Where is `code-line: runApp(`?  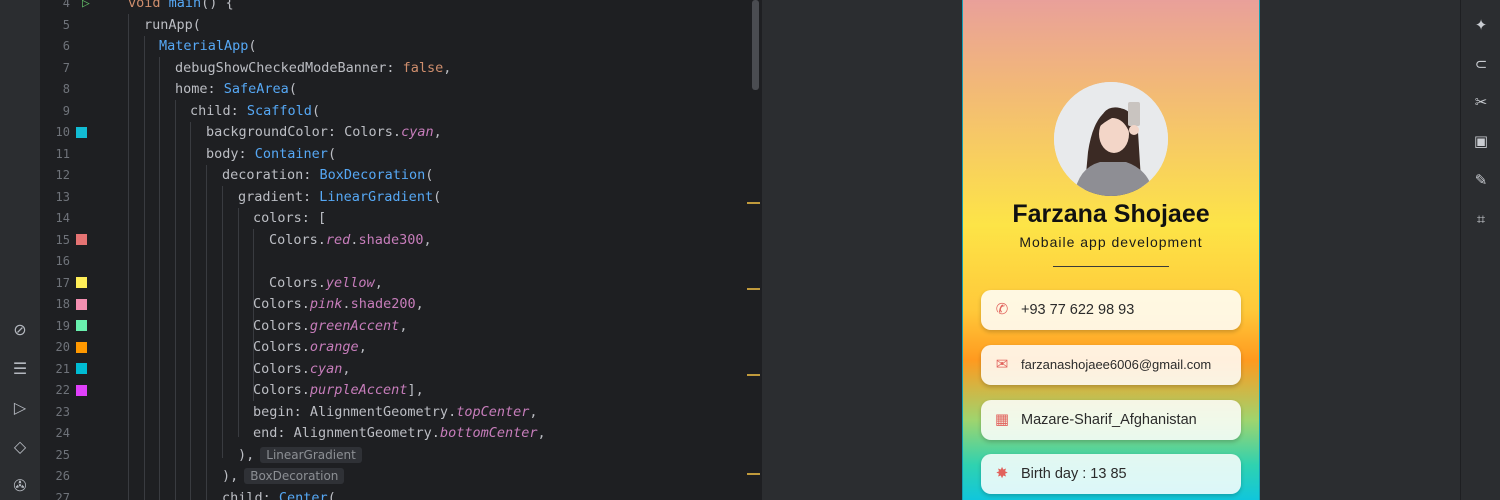 code-line: runApp( is located at coordinates (172, 24).